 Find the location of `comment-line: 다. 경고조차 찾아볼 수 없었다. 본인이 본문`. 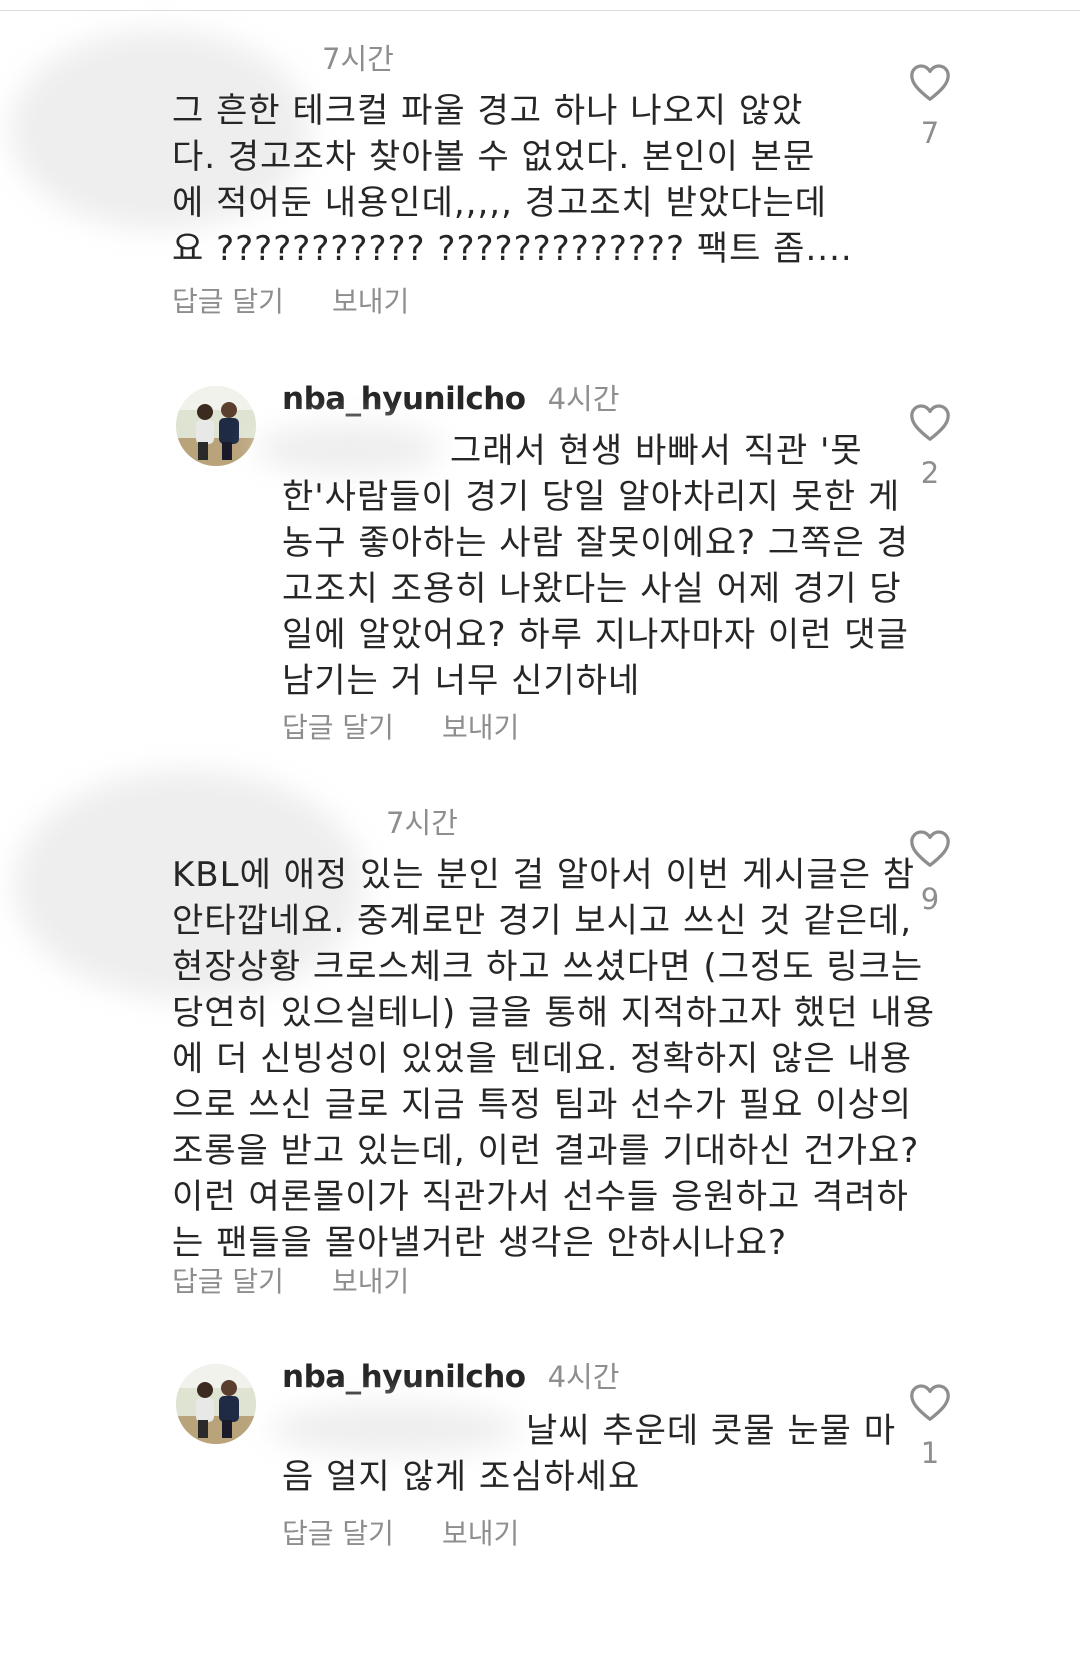

comment-line: 다. 경고조차 찾아볼 수 없었다. 본인이 본문 is located at coordinates (494, 157).